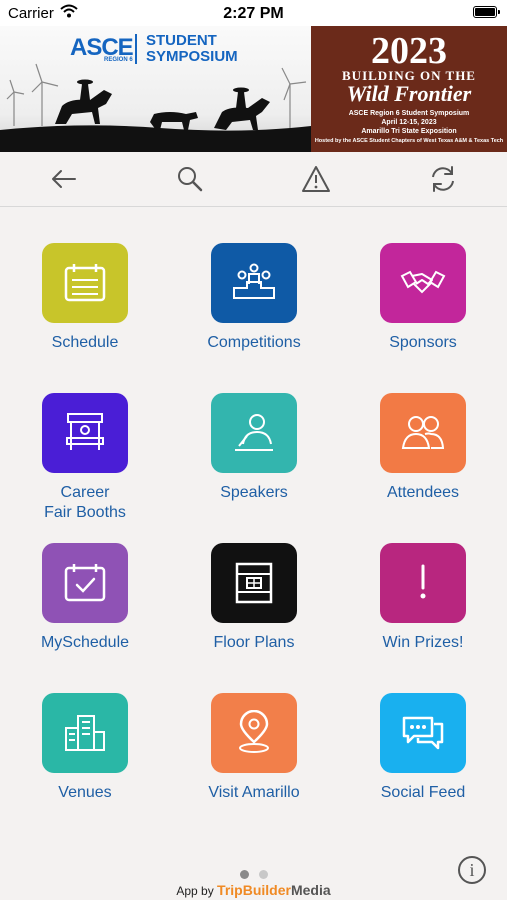 This screenshot has width=507, height=900. I want to click on menu-item-win-prizes: Win Prizes!, so click(423, 598).